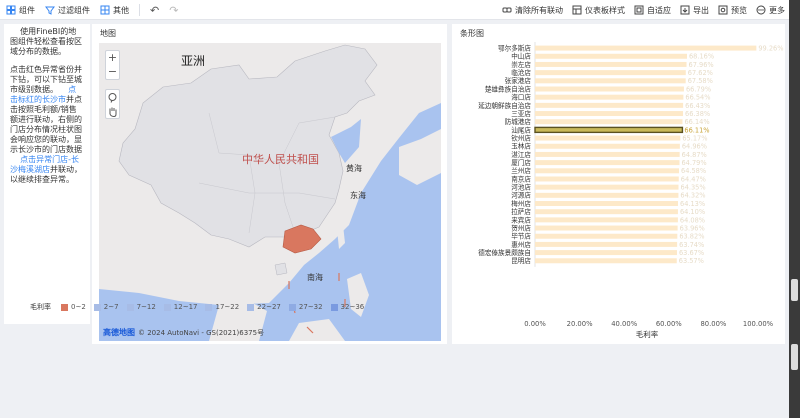  I want to click on value-label: 66.14%, so click(696, 122).